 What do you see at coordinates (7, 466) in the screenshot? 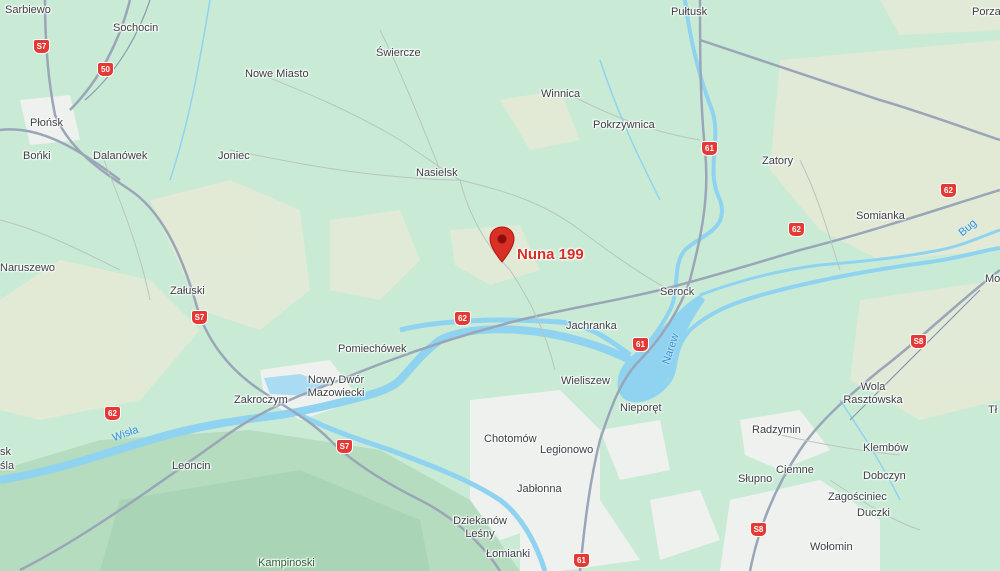
I see `place-label-sla: śla` at bounding box center [7, 466].